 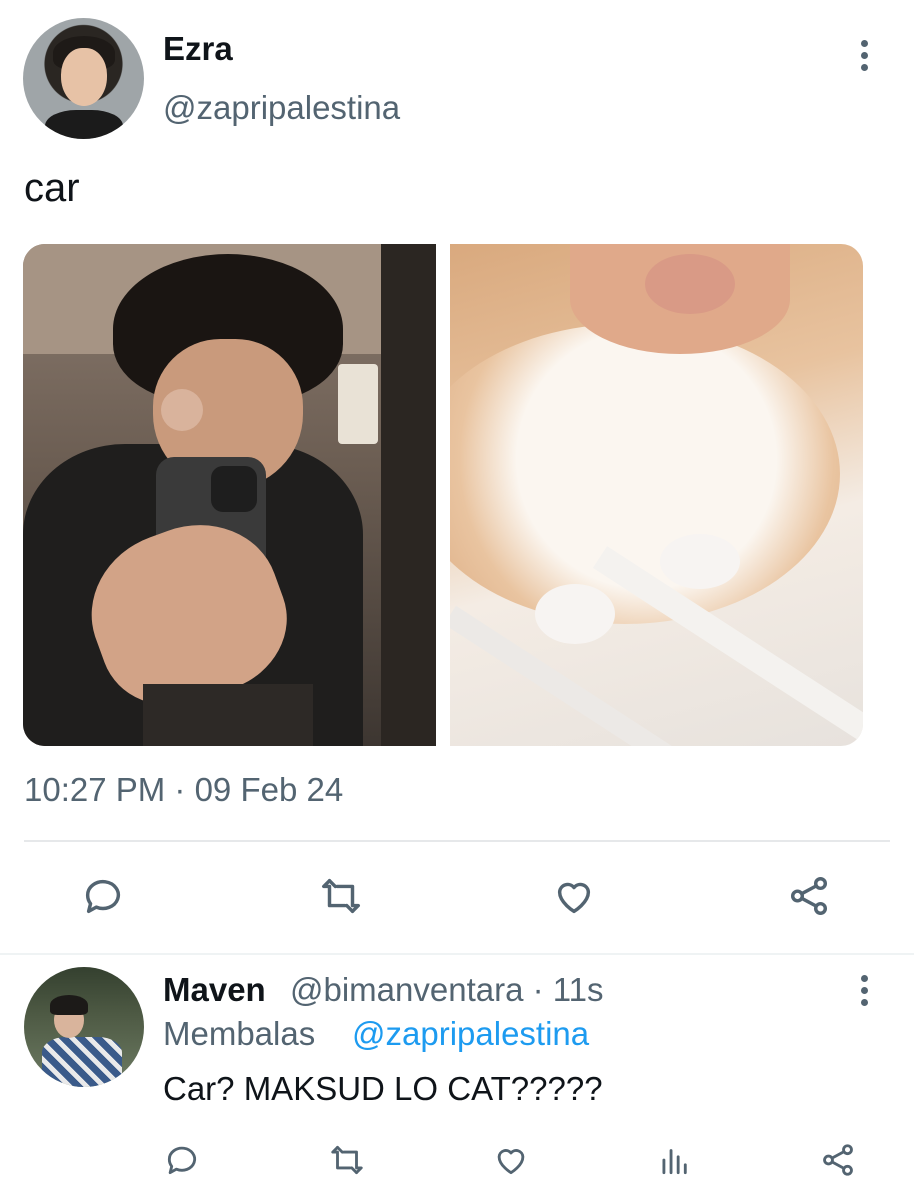 I want to click on reply-author-handle: @bimanventara · 11s, so click(x=447, y=990).